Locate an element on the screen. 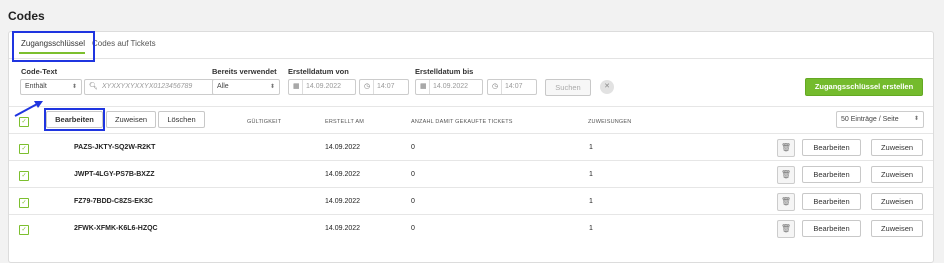 This screenshot has width=944, height=263. create-access-key-button: Zugangsschlüssel erstellen is located at coordinates (864, 87).